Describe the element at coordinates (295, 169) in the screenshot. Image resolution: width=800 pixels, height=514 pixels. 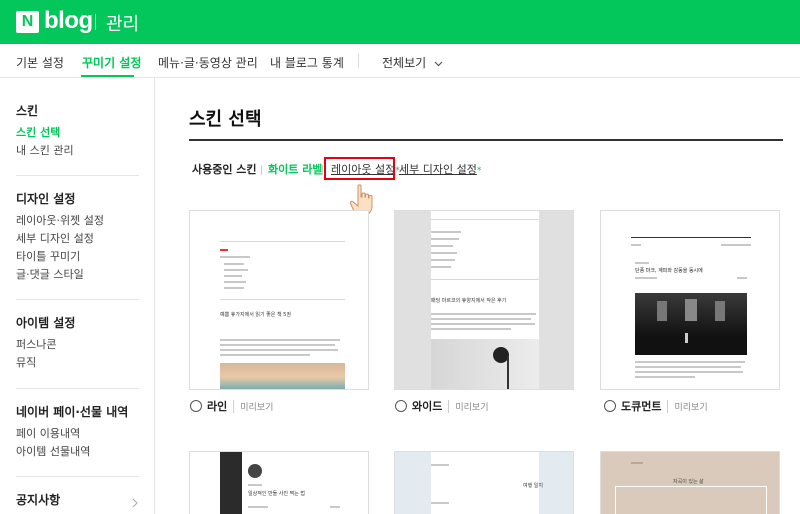
I see `current-skin-name: 화이트 라벨` at that location.